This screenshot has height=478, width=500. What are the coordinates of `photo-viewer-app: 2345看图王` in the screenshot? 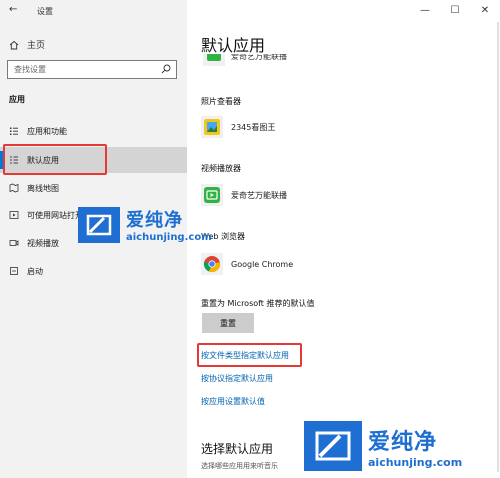 It's located at (238, 127).